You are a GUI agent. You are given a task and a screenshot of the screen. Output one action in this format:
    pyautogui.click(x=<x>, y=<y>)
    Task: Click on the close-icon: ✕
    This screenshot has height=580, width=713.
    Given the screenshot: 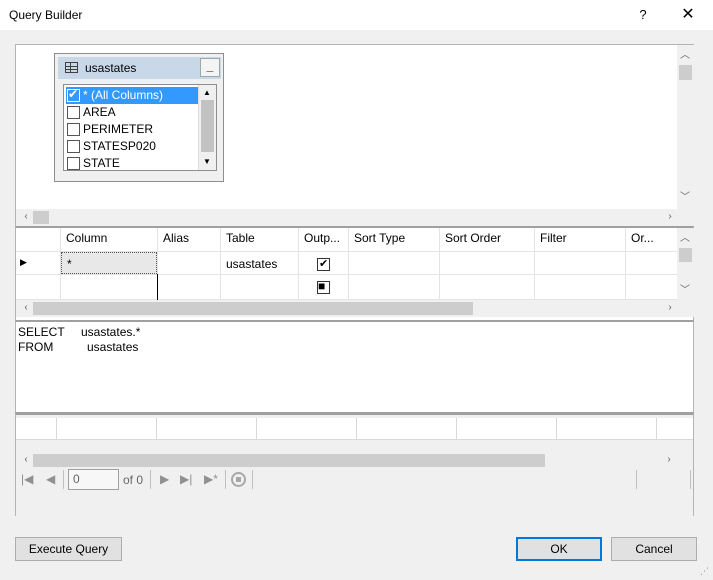 What is the action you would take?
    pyautogui.click(x=688, y=14)
    